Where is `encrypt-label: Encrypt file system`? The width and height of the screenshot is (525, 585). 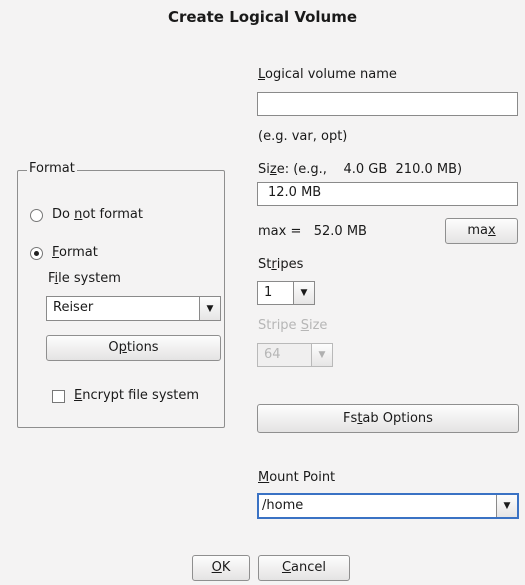 encrypt-label: Encrypt file system is located at coordinates (137, 395).